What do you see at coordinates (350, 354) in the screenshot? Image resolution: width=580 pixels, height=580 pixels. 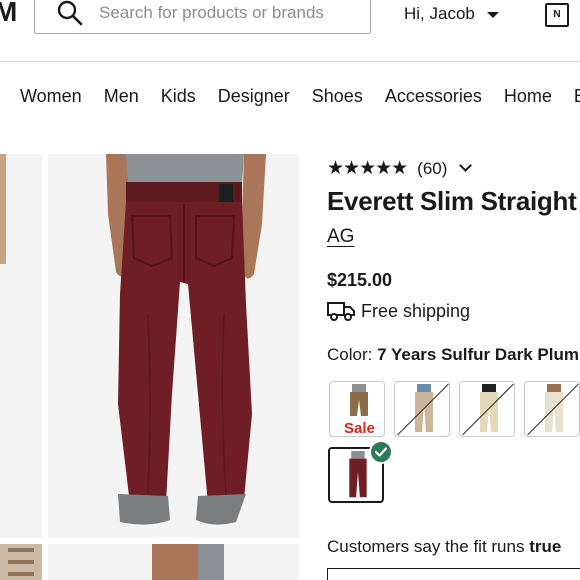 I see `color-label: Color:` at bounding box center [350, 354].